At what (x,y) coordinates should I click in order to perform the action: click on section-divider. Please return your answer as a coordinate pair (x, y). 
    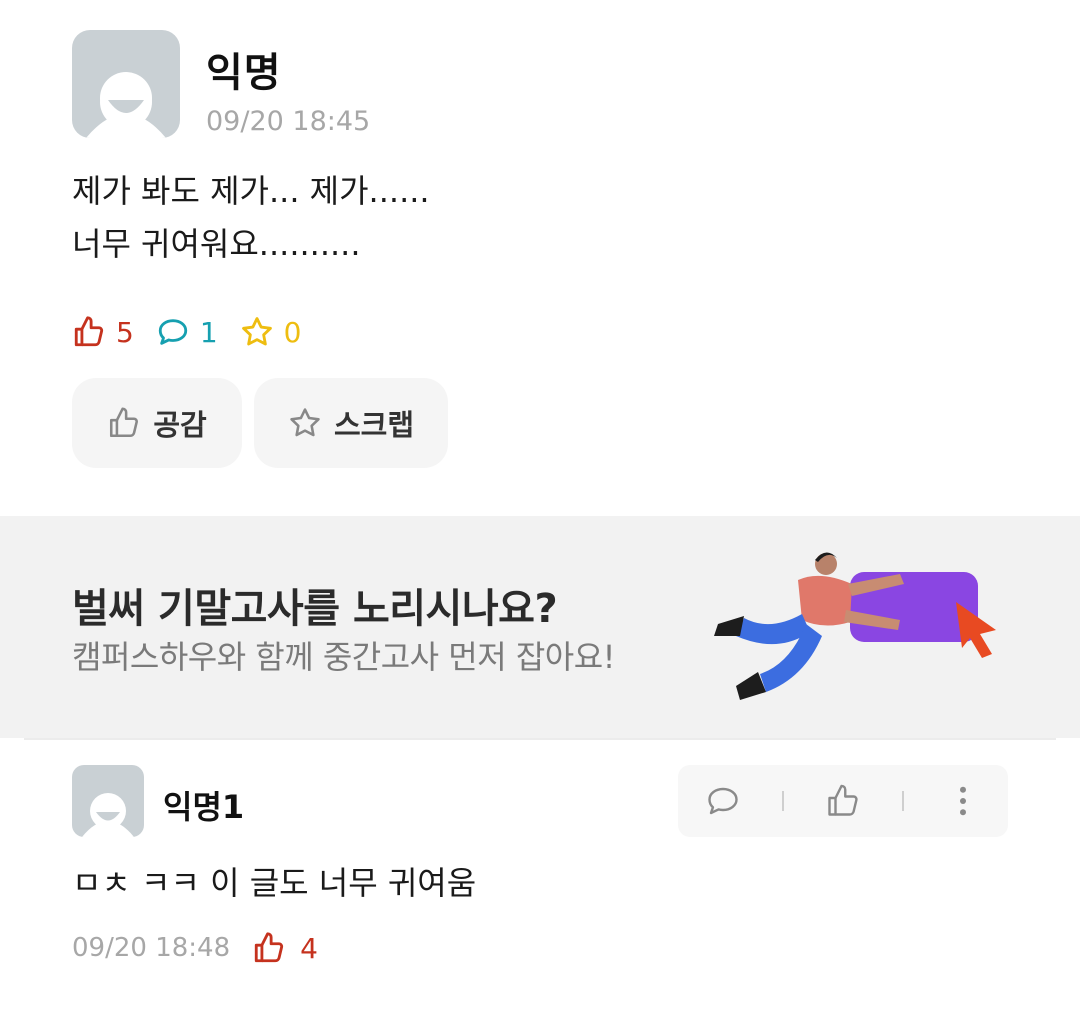
    Looking at the image, I should click on (540, 739).